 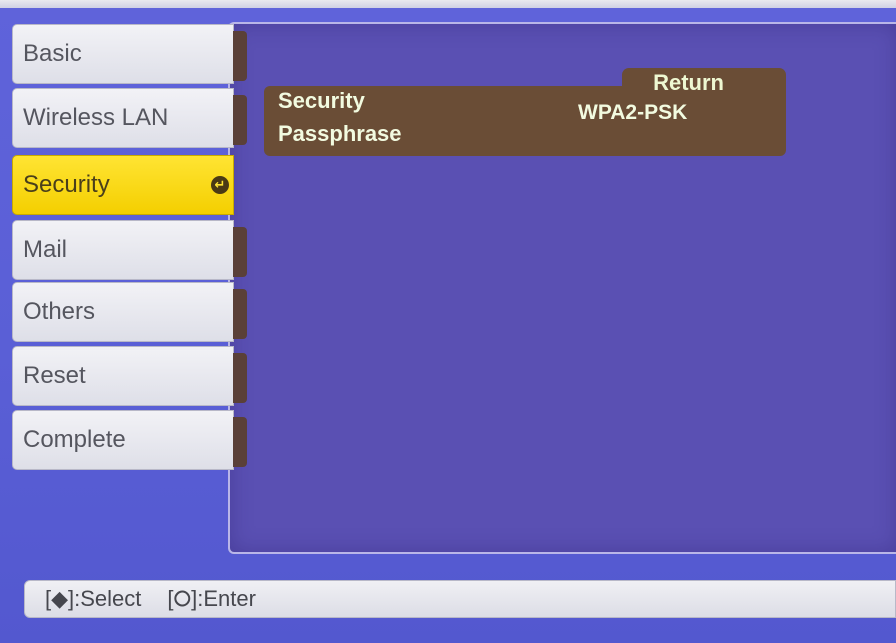 I want to click on menu-item-label: Others, so click(x=59, y=311).